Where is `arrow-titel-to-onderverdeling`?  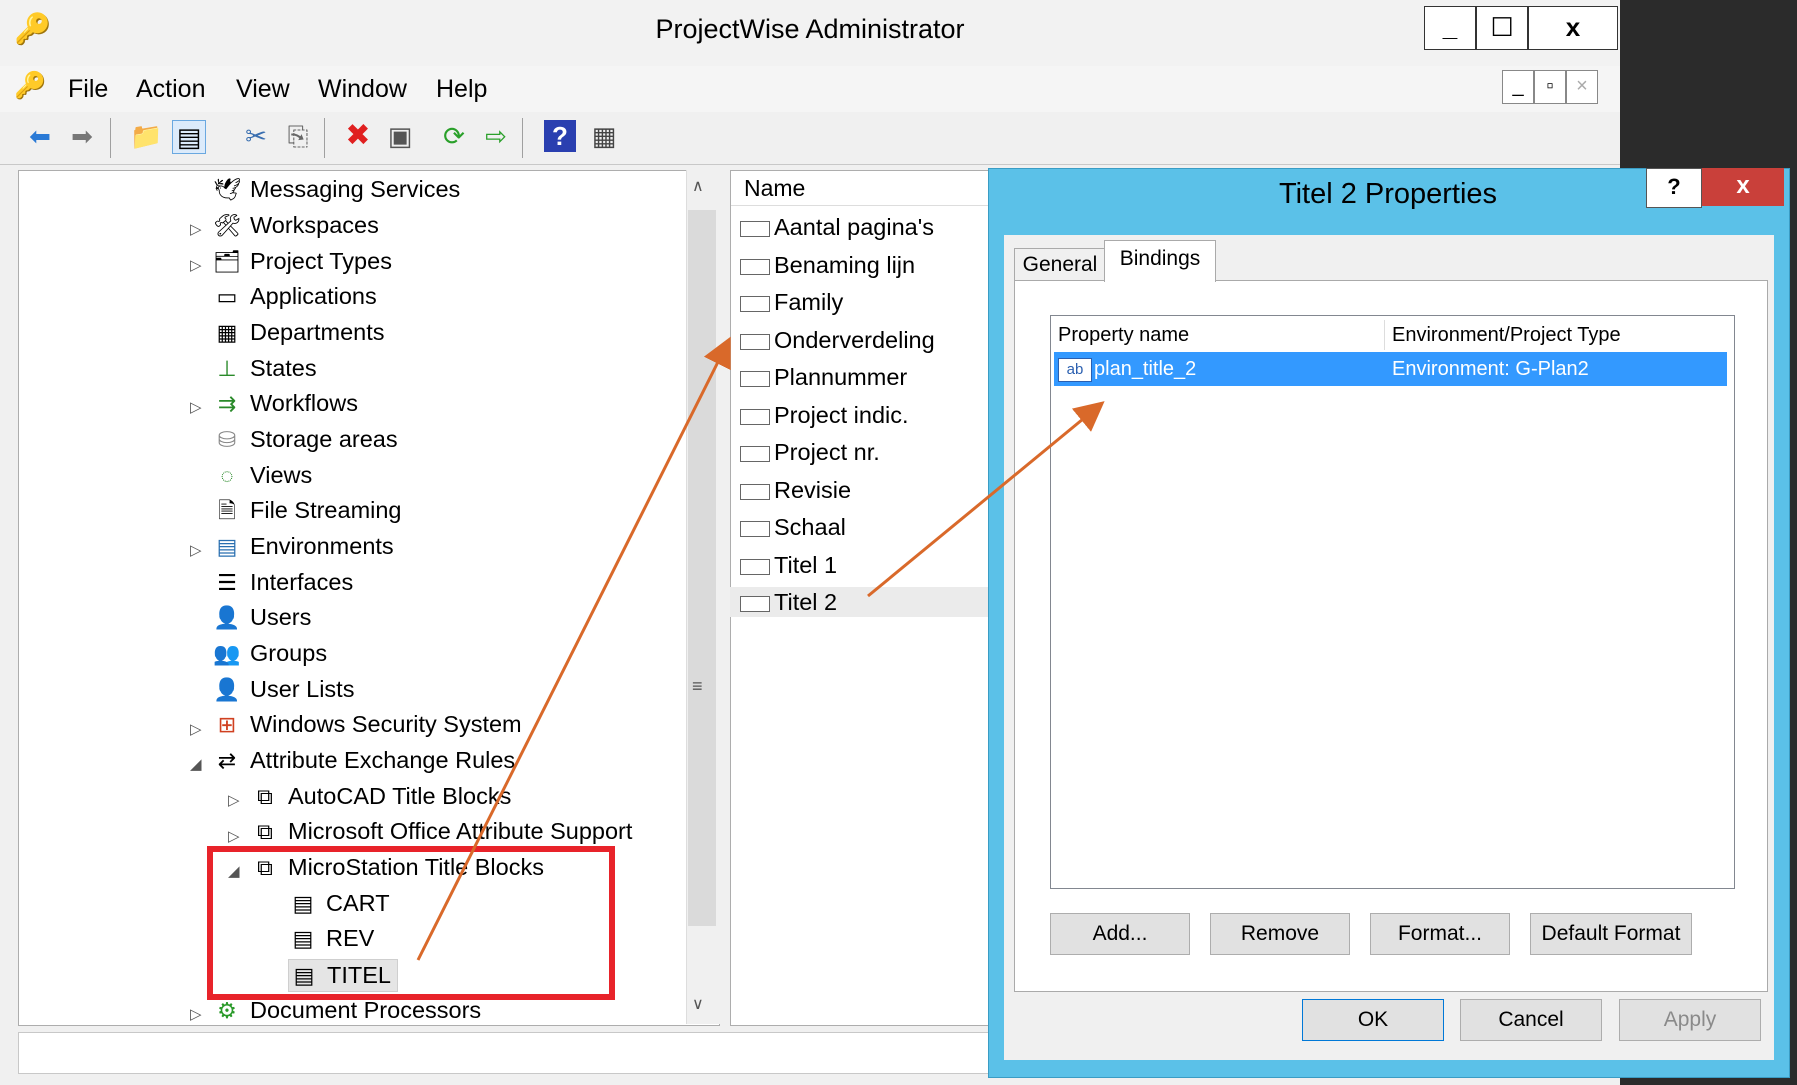
arrow-titel-to-onderverdeling is located at coordinates (573, 648).